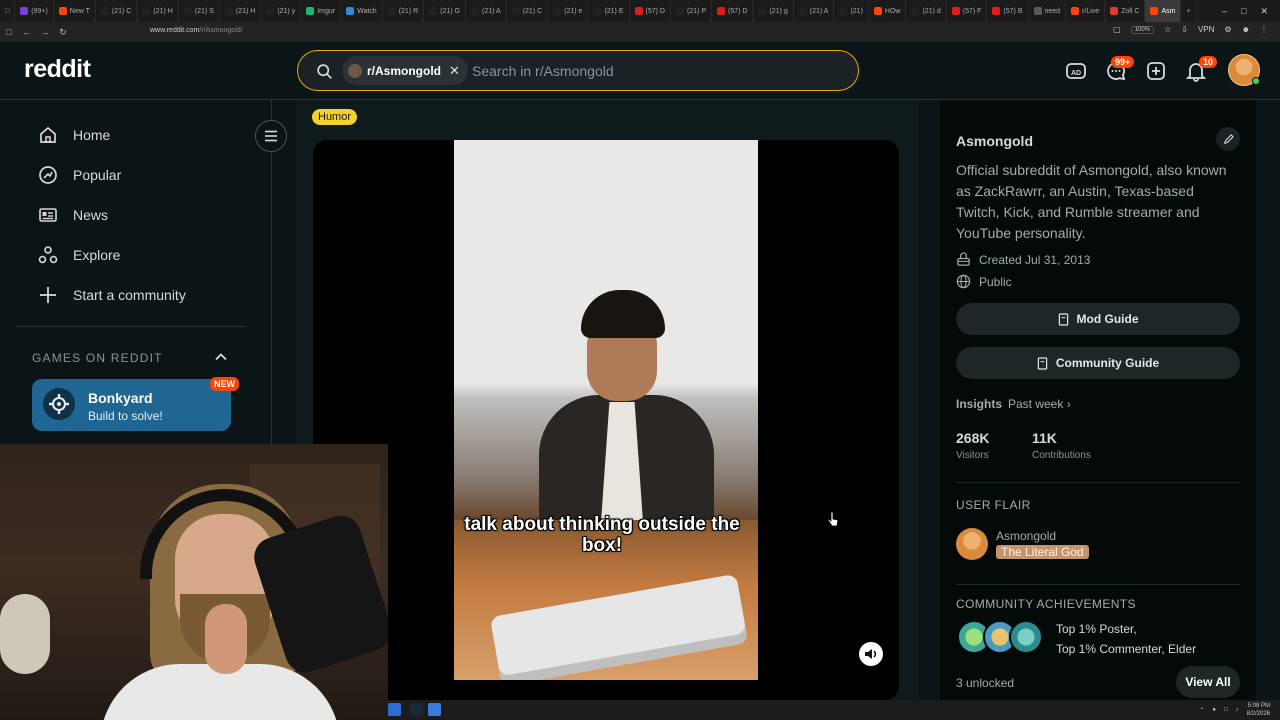  Describe the element at coordinates (454, 71) in the screenshot. I see `chip-close-icon: ✕` at that location.